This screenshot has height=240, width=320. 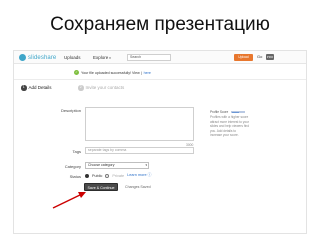 I want to click on goto-link: Go, so click(x=259, y=56).